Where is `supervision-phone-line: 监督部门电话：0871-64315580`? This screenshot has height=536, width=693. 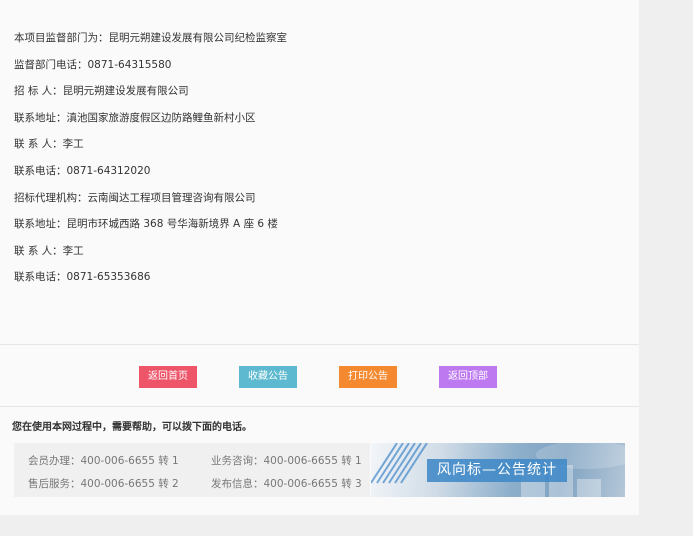
supervision-phone-line: 监督部门电话：0871-64315580 is located at coordinates (93, 64).